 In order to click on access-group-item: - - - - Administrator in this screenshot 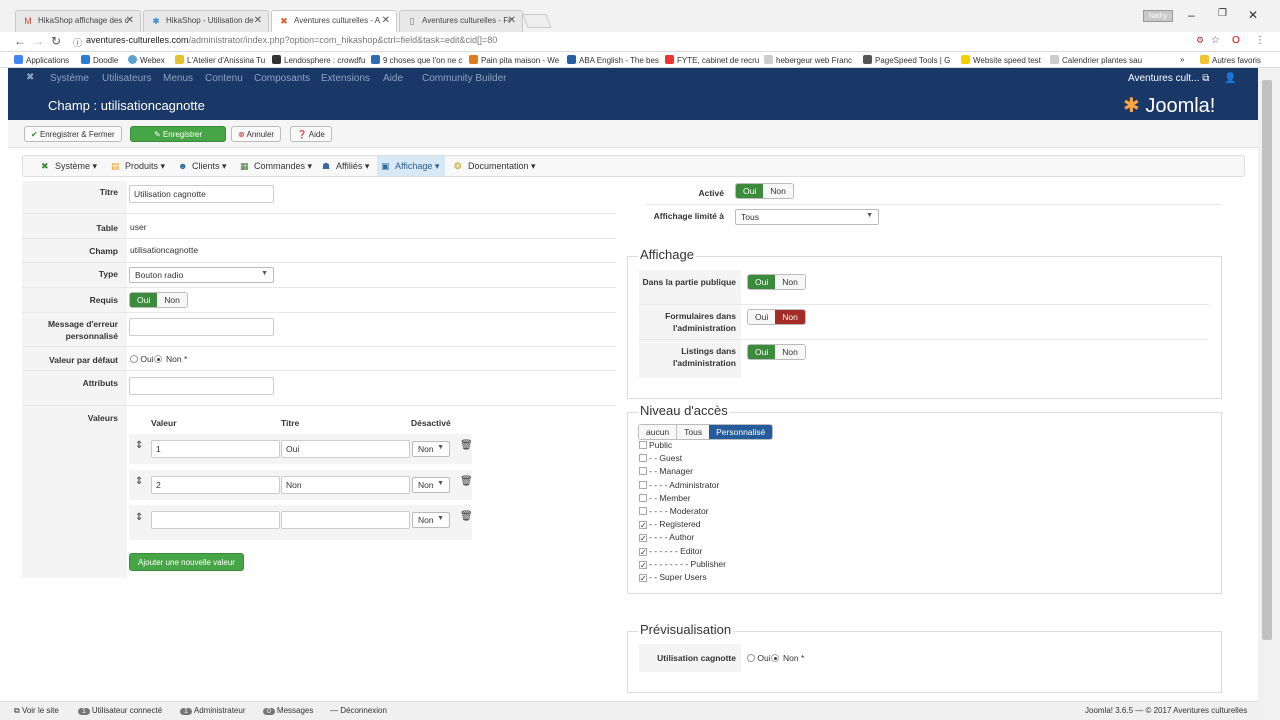, I will do `click(679, 485)`.